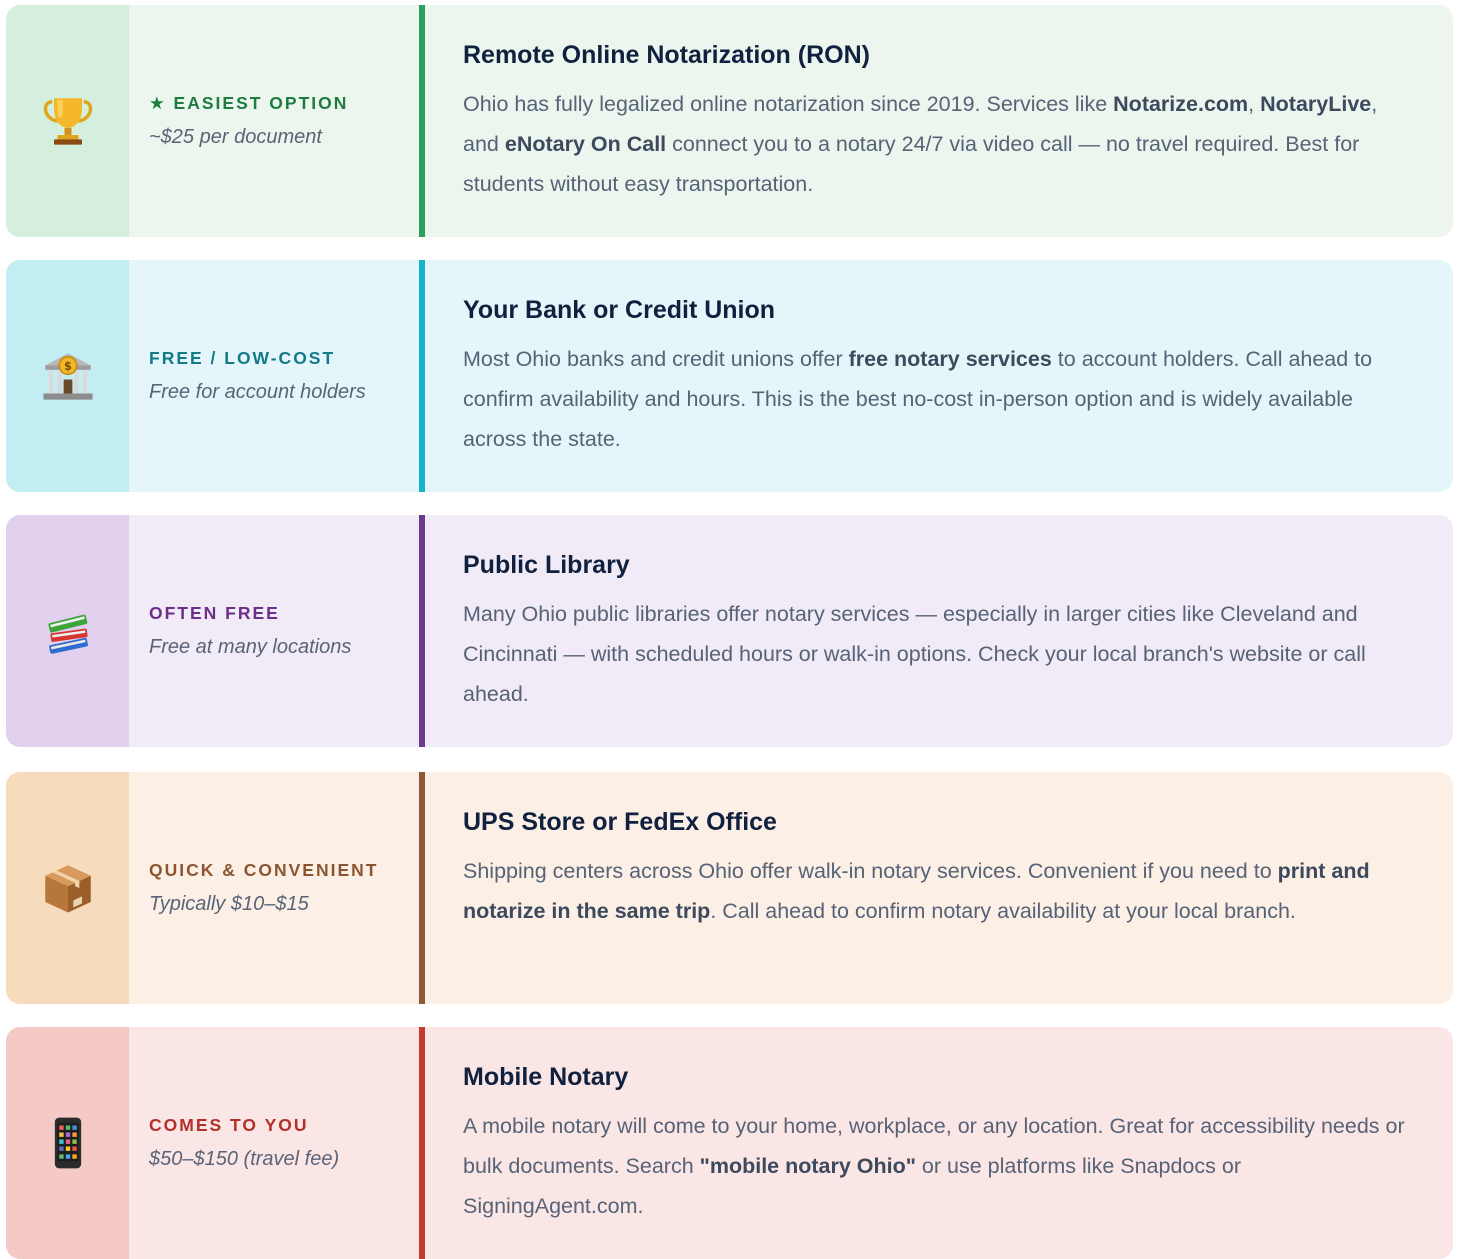 This screenshot has height=1259, width=1459. Describe the element at coordinates (244, 1159) in the screenshot. I see `option-price: $50–$150 (travel fee)` at that location.